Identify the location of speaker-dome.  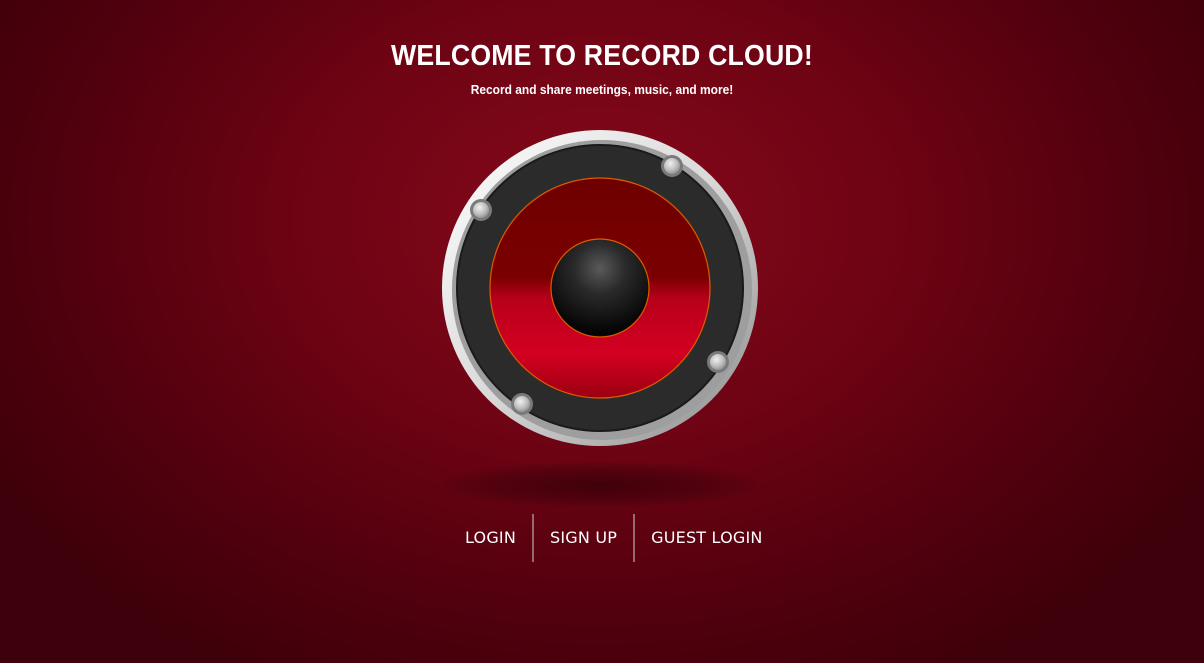
(600, 288).